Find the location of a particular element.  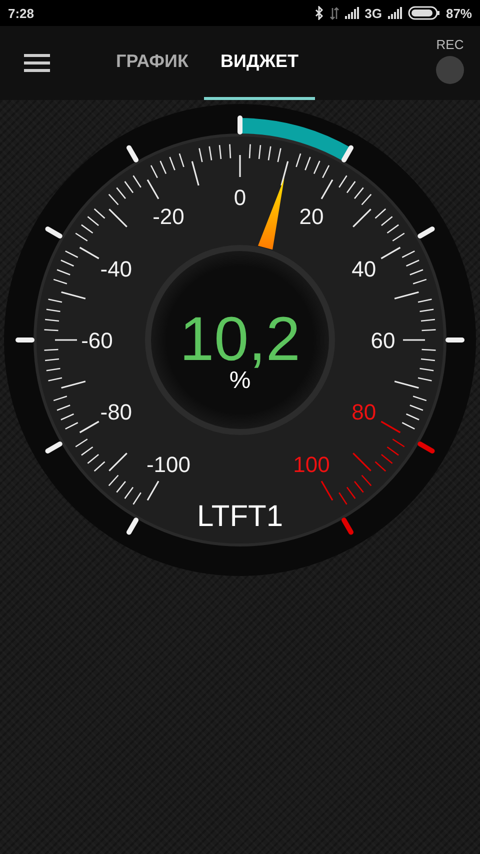

rec-label: REC is located at coordinates (450, 44).